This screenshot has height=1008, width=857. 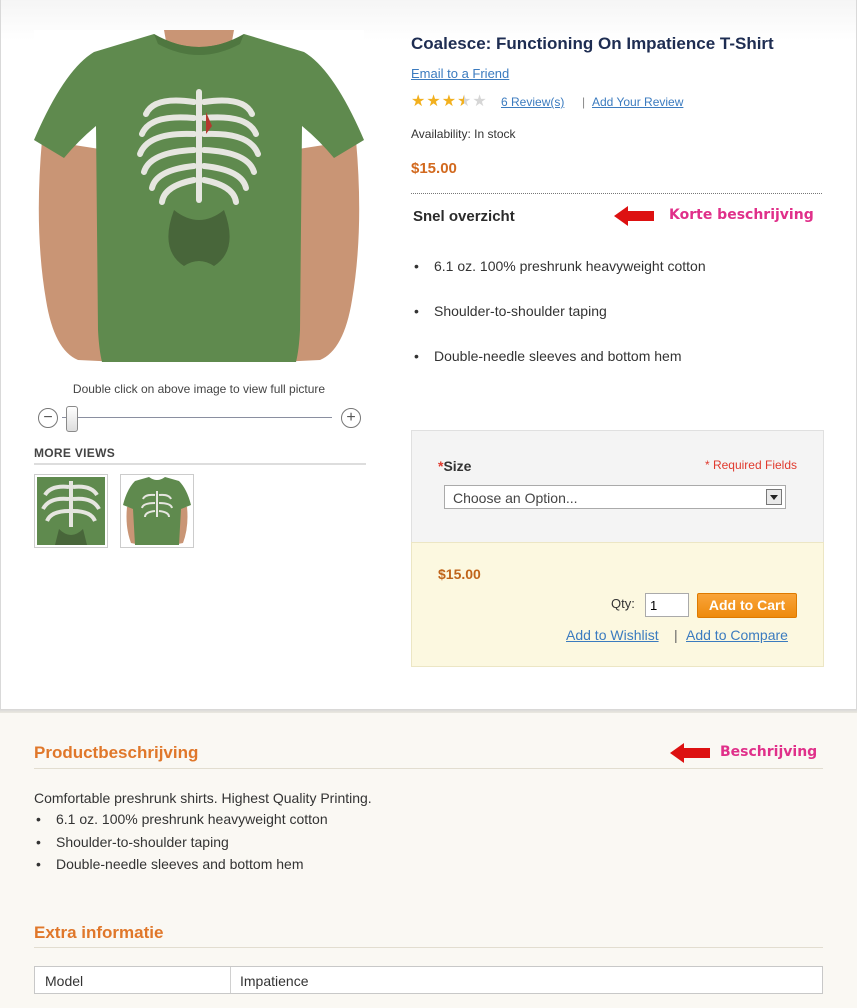 What do you see at coordinates (116, 752) in the screenshot?
I see `description-heading: Productbeschrijving` at bounding box center [116, 752].